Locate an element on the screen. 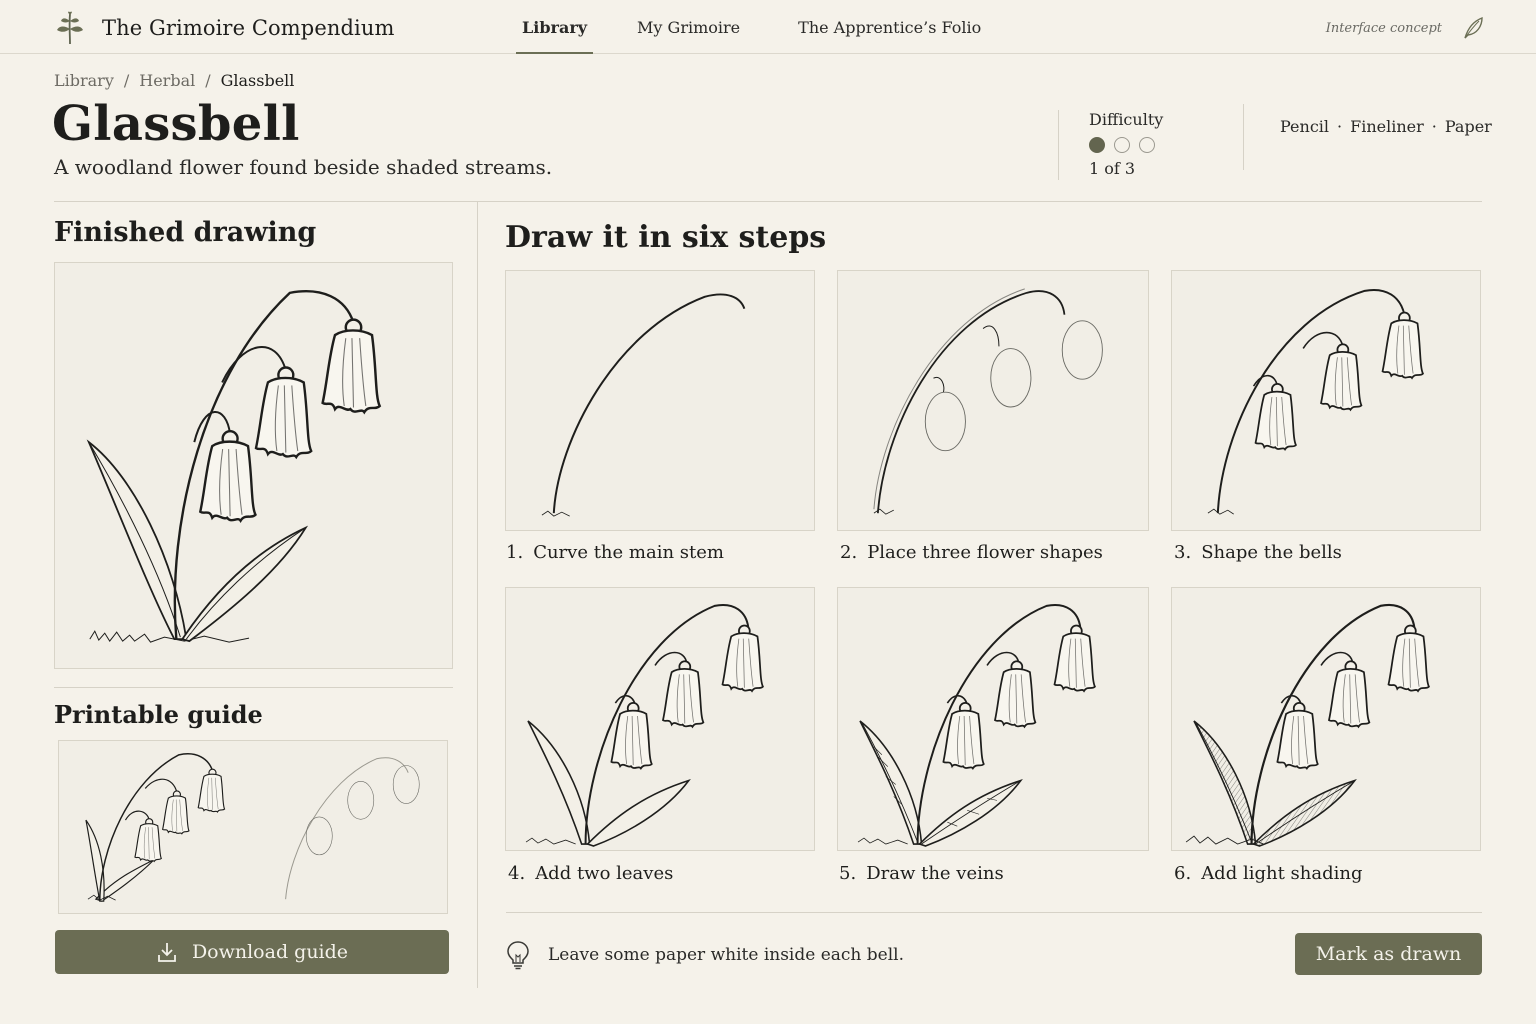 The height and width of the screenshot is (1024, 1536). difficulty-indicator: Difficulty 1 of 3 is located at coordinates (1126, 144).